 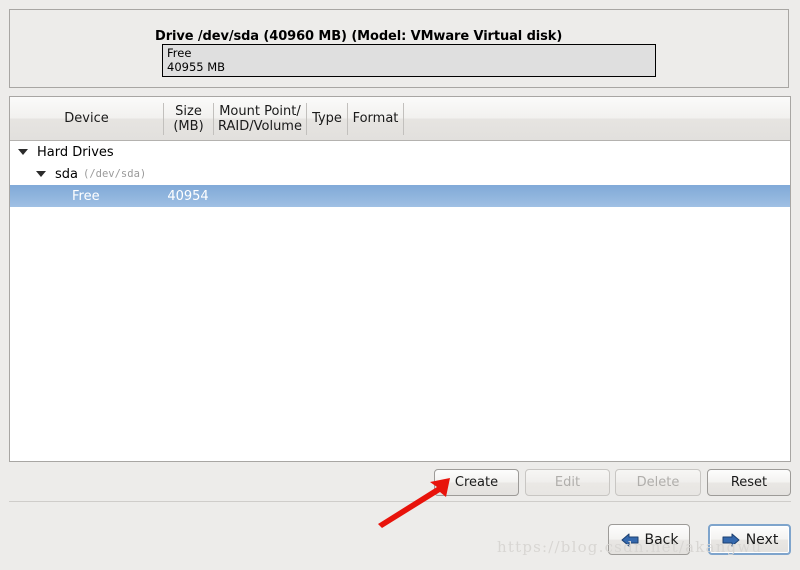 I want to click on column-header-format-label: Format, so click(x=375, y=118).